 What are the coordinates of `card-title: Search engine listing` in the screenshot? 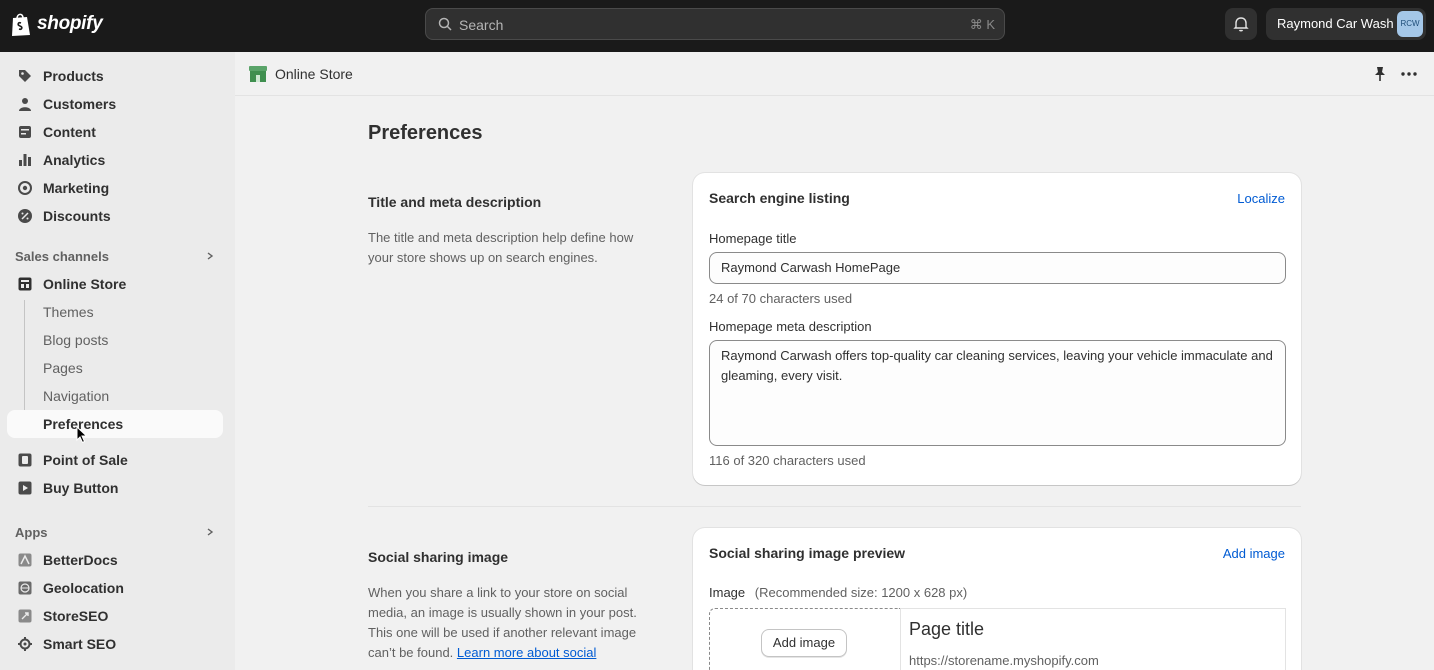 It's located at (779, 198).